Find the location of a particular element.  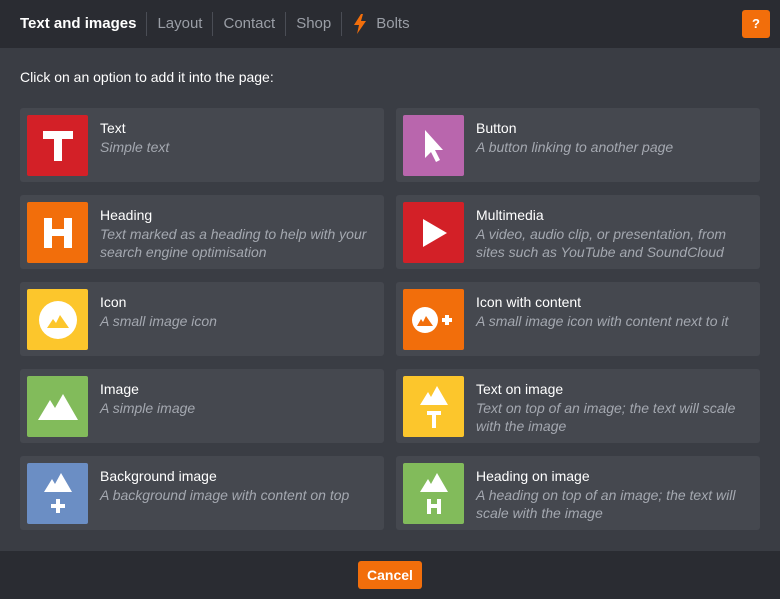

option-image: Image A simple image is located at coordinates (202, 406).